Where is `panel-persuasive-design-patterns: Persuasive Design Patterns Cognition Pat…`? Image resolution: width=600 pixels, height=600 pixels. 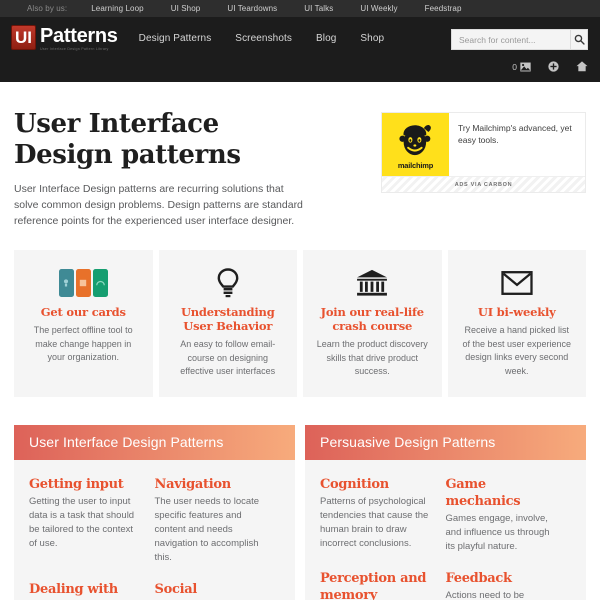
panel-persuasive-design-patterns: Persuasive Design Patterns Cognition Pat… is located at coordinates (445, 512).